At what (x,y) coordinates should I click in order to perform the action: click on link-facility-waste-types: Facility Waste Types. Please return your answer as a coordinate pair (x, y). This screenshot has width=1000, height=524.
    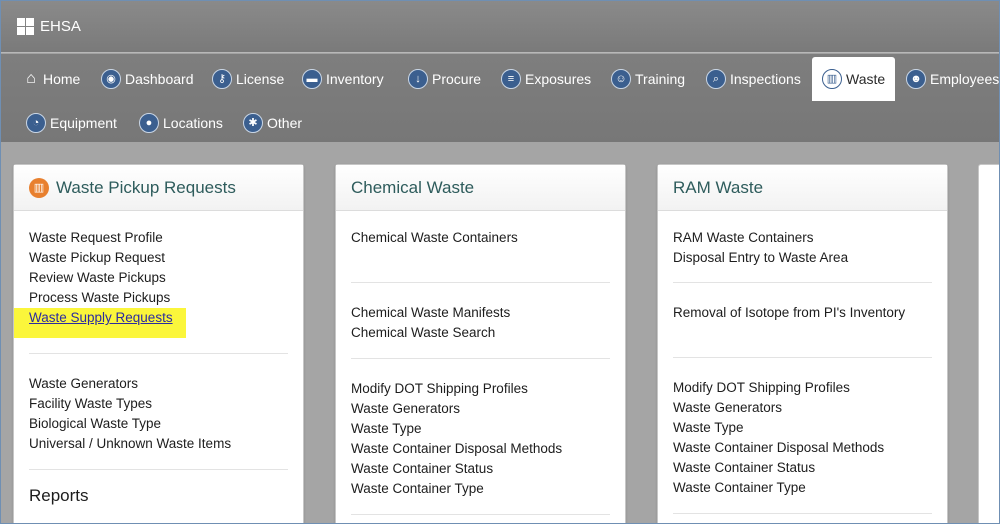
    Looking at the image, I should click on (158, 404).